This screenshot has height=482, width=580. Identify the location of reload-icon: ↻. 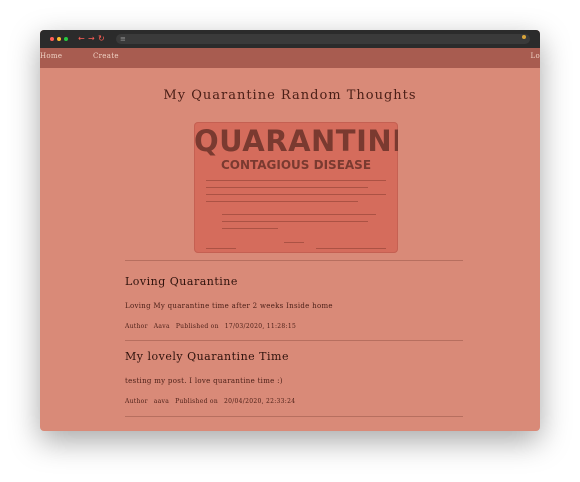
(101, 39).